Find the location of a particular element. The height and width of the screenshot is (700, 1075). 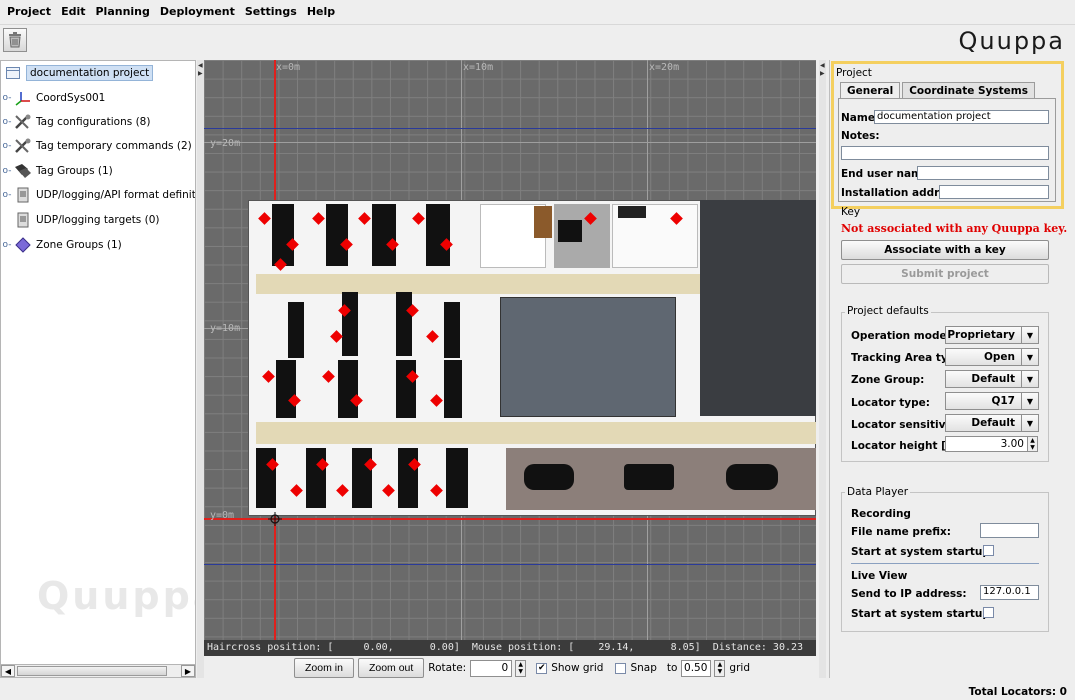

name-field: documentation project is located at coordinates (961, 117).